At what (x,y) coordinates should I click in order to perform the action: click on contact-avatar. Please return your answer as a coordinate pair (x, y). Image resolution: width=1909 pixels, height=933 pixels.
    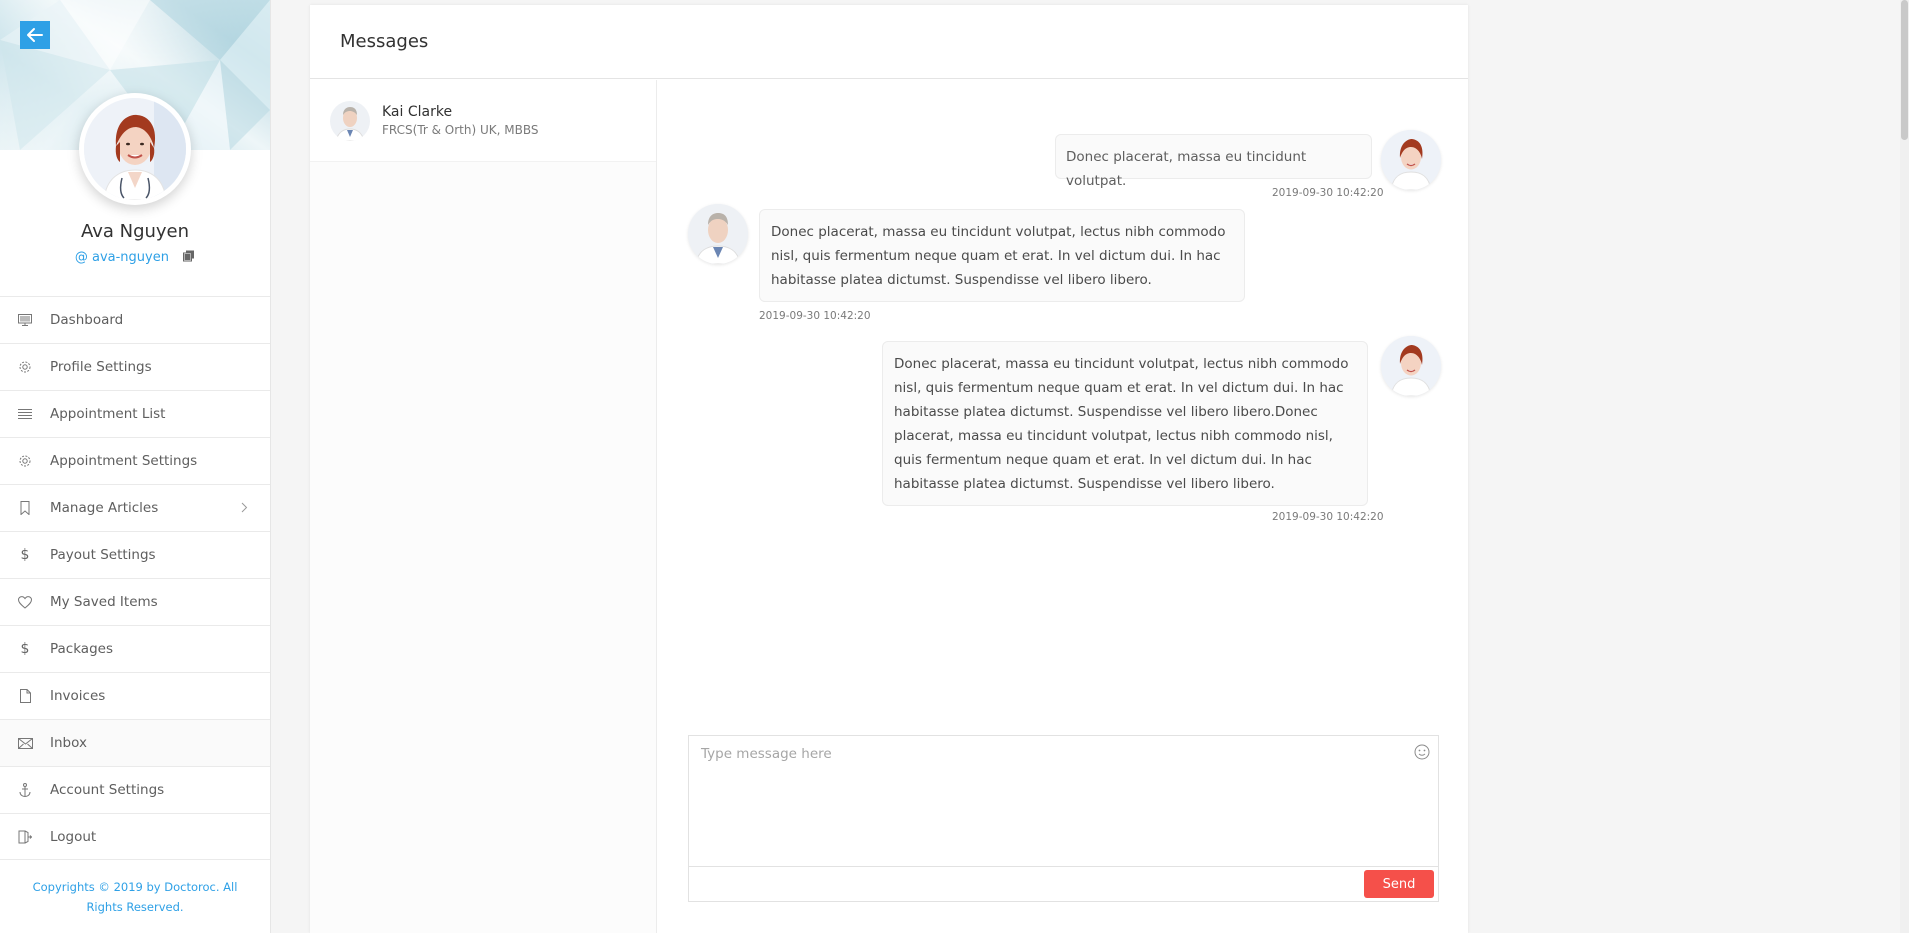
    Looking at the image, I should click on (350, 120).